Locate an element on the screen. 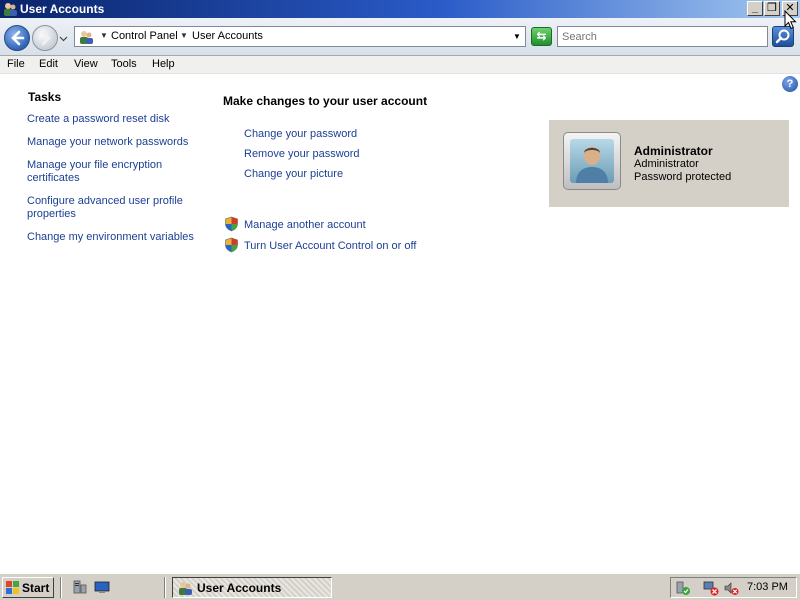 The height and width of the screenshot is (600, 800). refresh-button: ⇆ is located at coordinates (541, 36).